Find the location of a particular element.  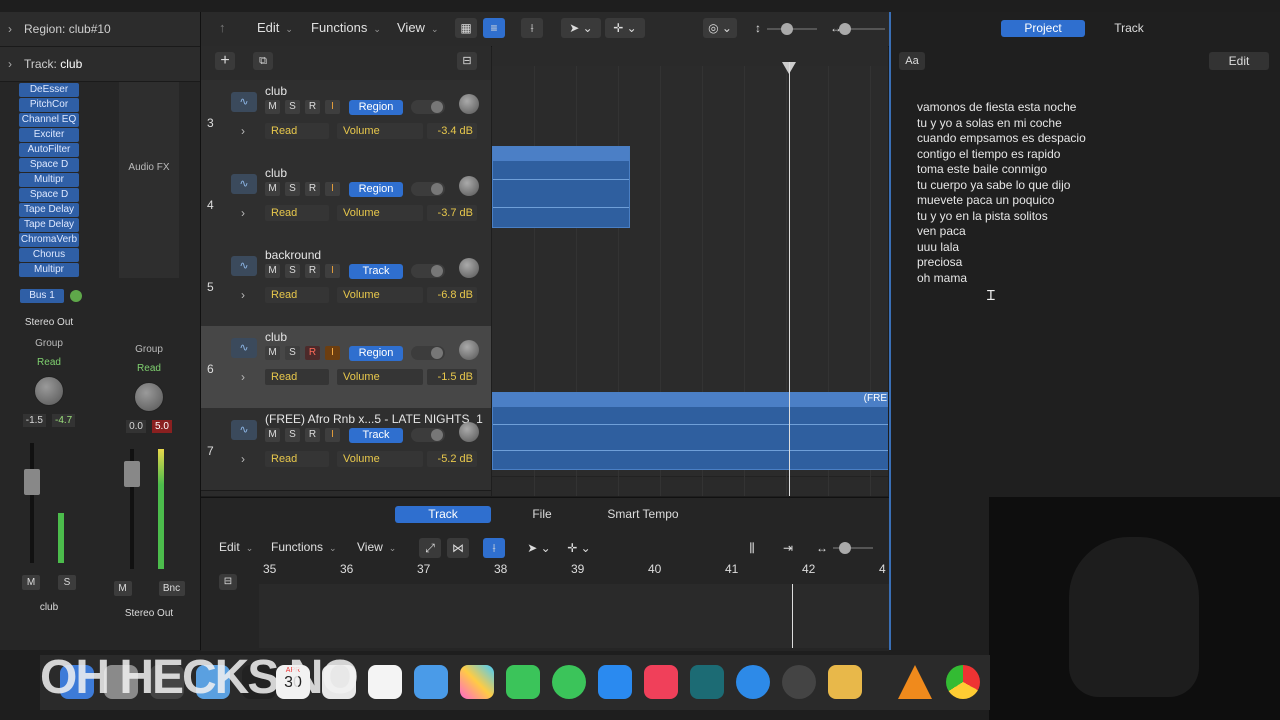

fader-cap is located at coordinates (32, 482).